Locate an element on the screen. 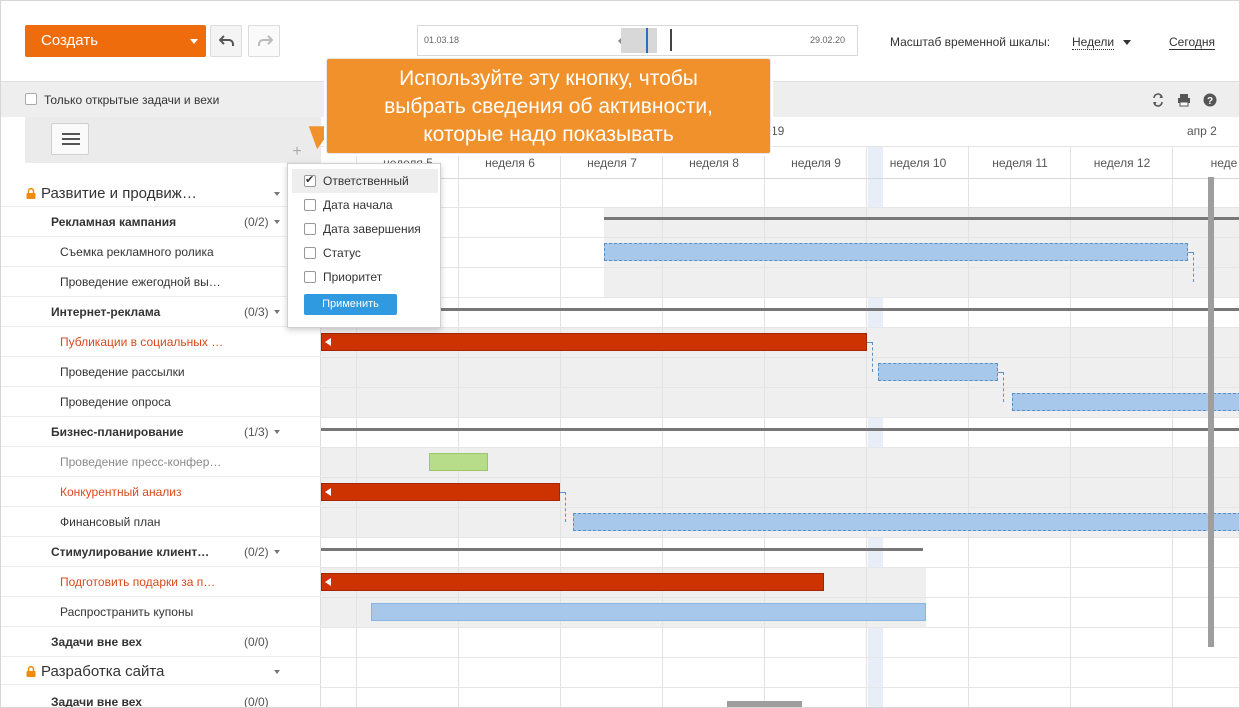  task-bar-completed is located at coordinates (458, 462).